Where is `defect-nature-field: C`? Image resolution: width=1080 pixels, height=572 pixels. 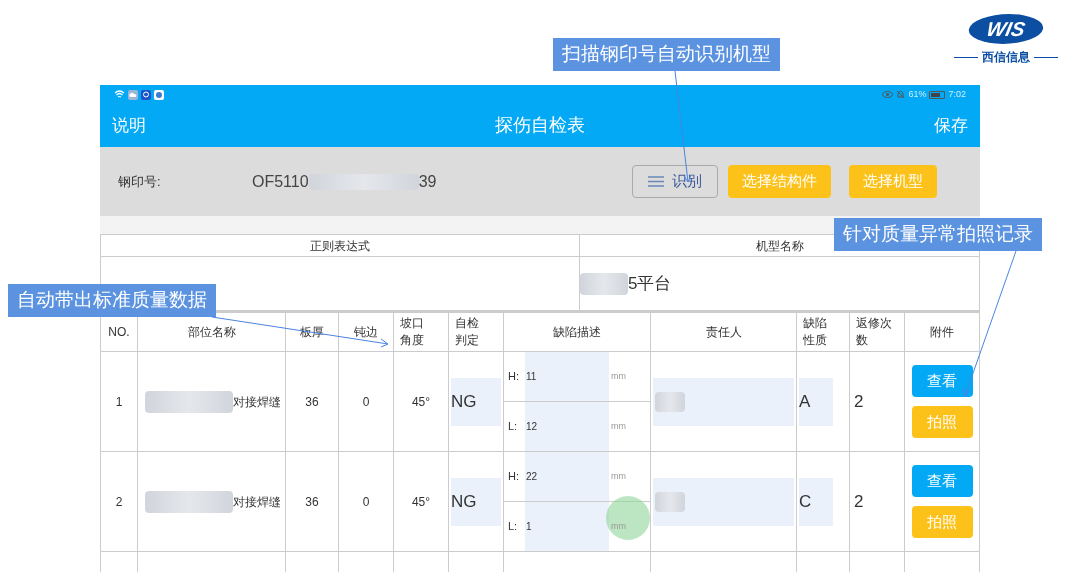 defect-nature-field: C is located at coordinates (816, 501).